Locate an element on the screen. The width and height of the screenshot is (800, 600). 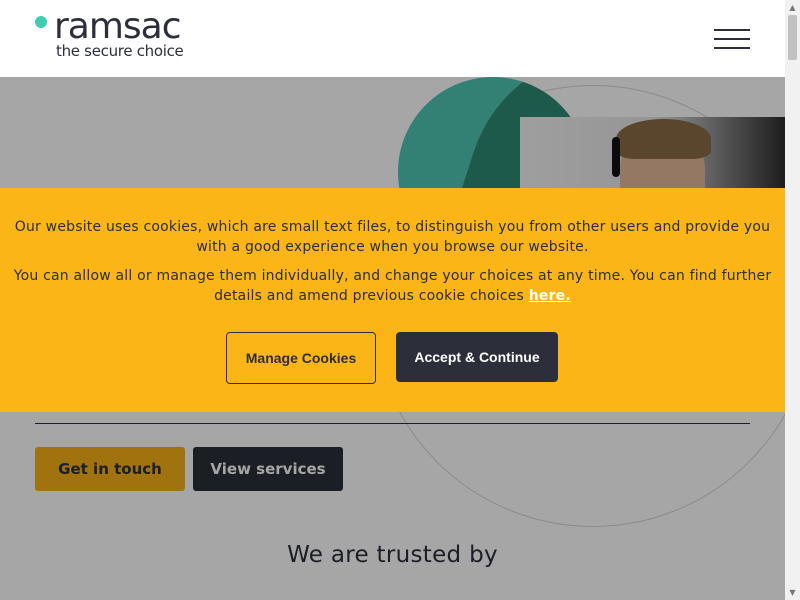
ramsac-logo: ramsac the secure choice is located at coordinates (129, 35).